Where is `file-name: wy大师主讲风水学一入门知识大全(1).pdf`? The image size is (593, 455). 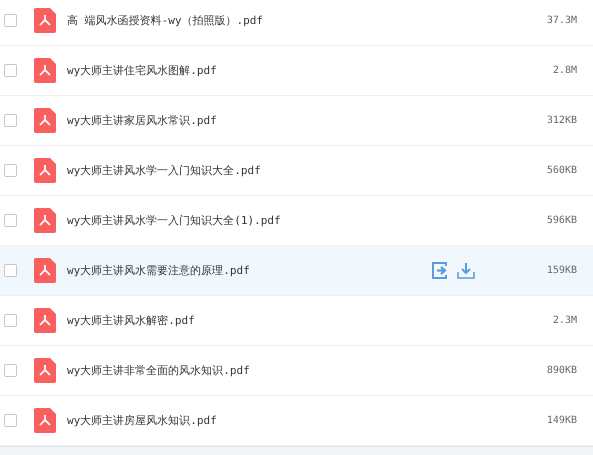
file-name: wy大师主讲风水学一入门知识大全(1).pdf is located at coordinates (271, 220).